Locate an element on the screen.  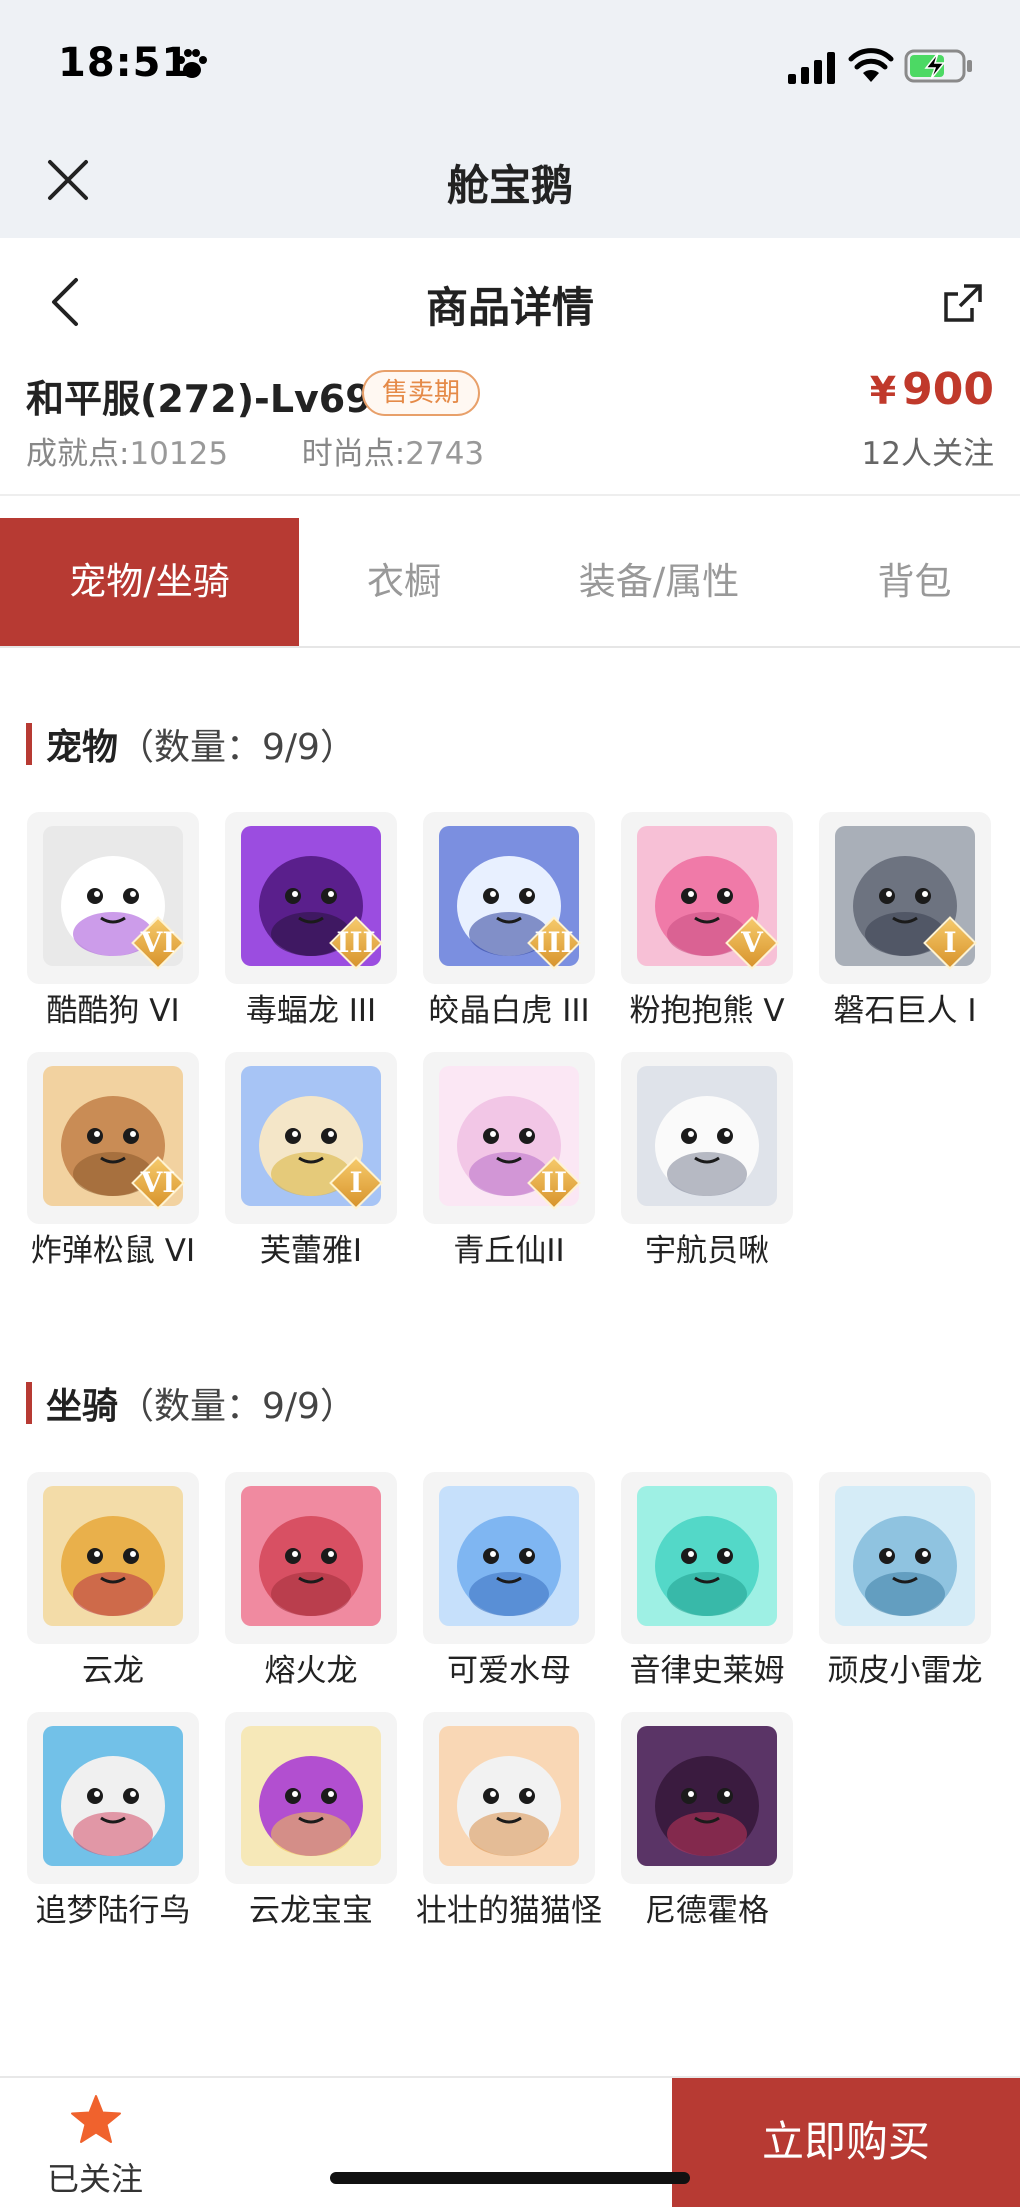
tab-pets-mounts: 宠物/坐骑 is located at coordinates (149, 582).